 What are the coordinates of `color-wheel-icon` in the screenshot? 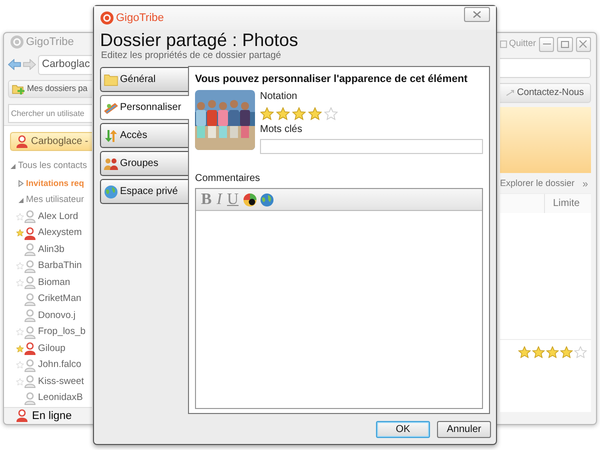 It's located at (249, 199).